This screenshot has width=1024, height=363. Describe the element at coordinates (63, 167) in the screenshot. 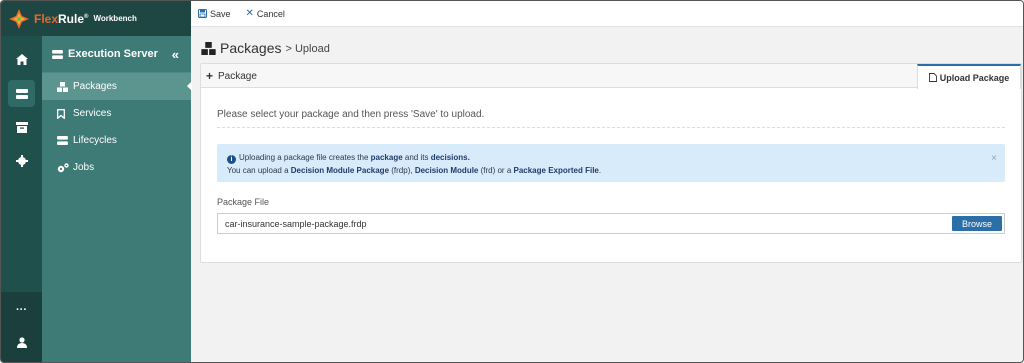

I see `cogs-icon` at that location.